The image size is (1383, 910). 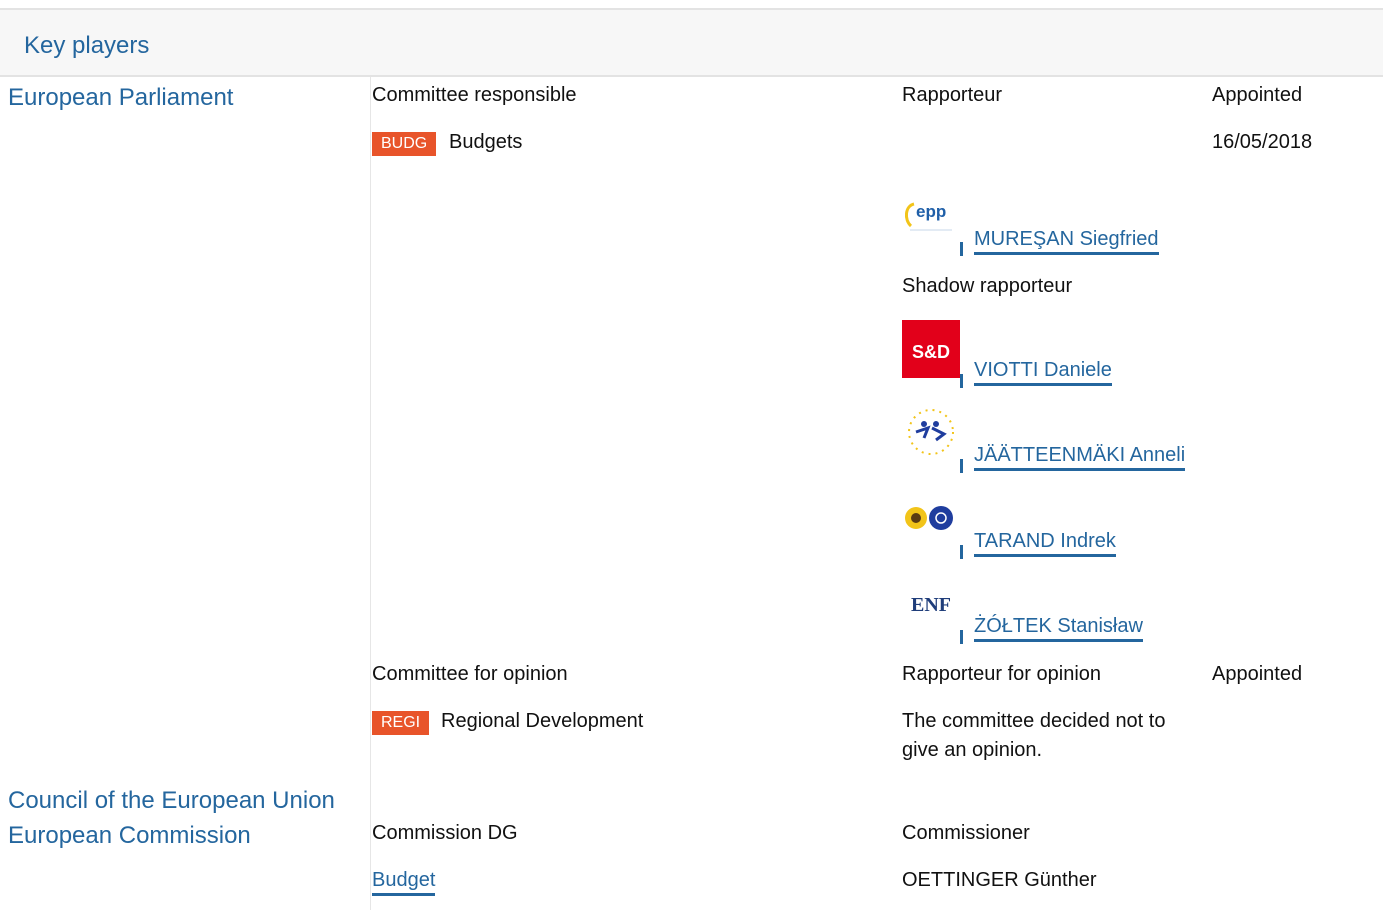 What do you see at coordinates (542, 721) in the screenshot?
I see `committee-name-regional-development: Regional Development` at bounding box center [542, 721].